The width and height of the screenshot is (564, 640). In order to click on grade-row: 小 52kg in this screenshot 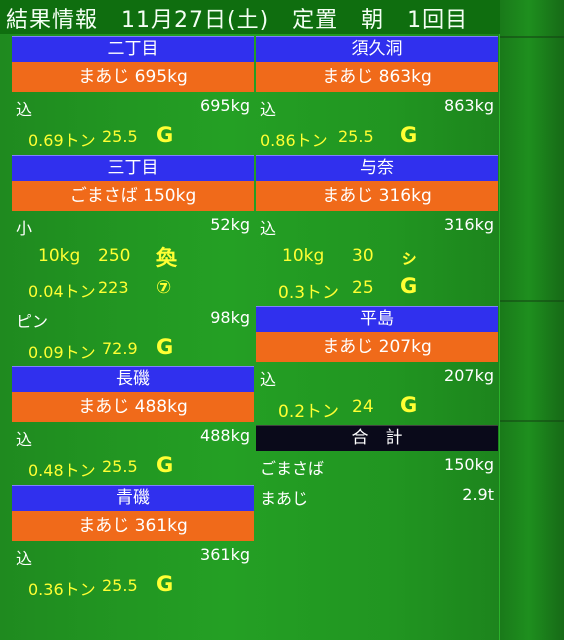, I will do `click(133, 225)`.